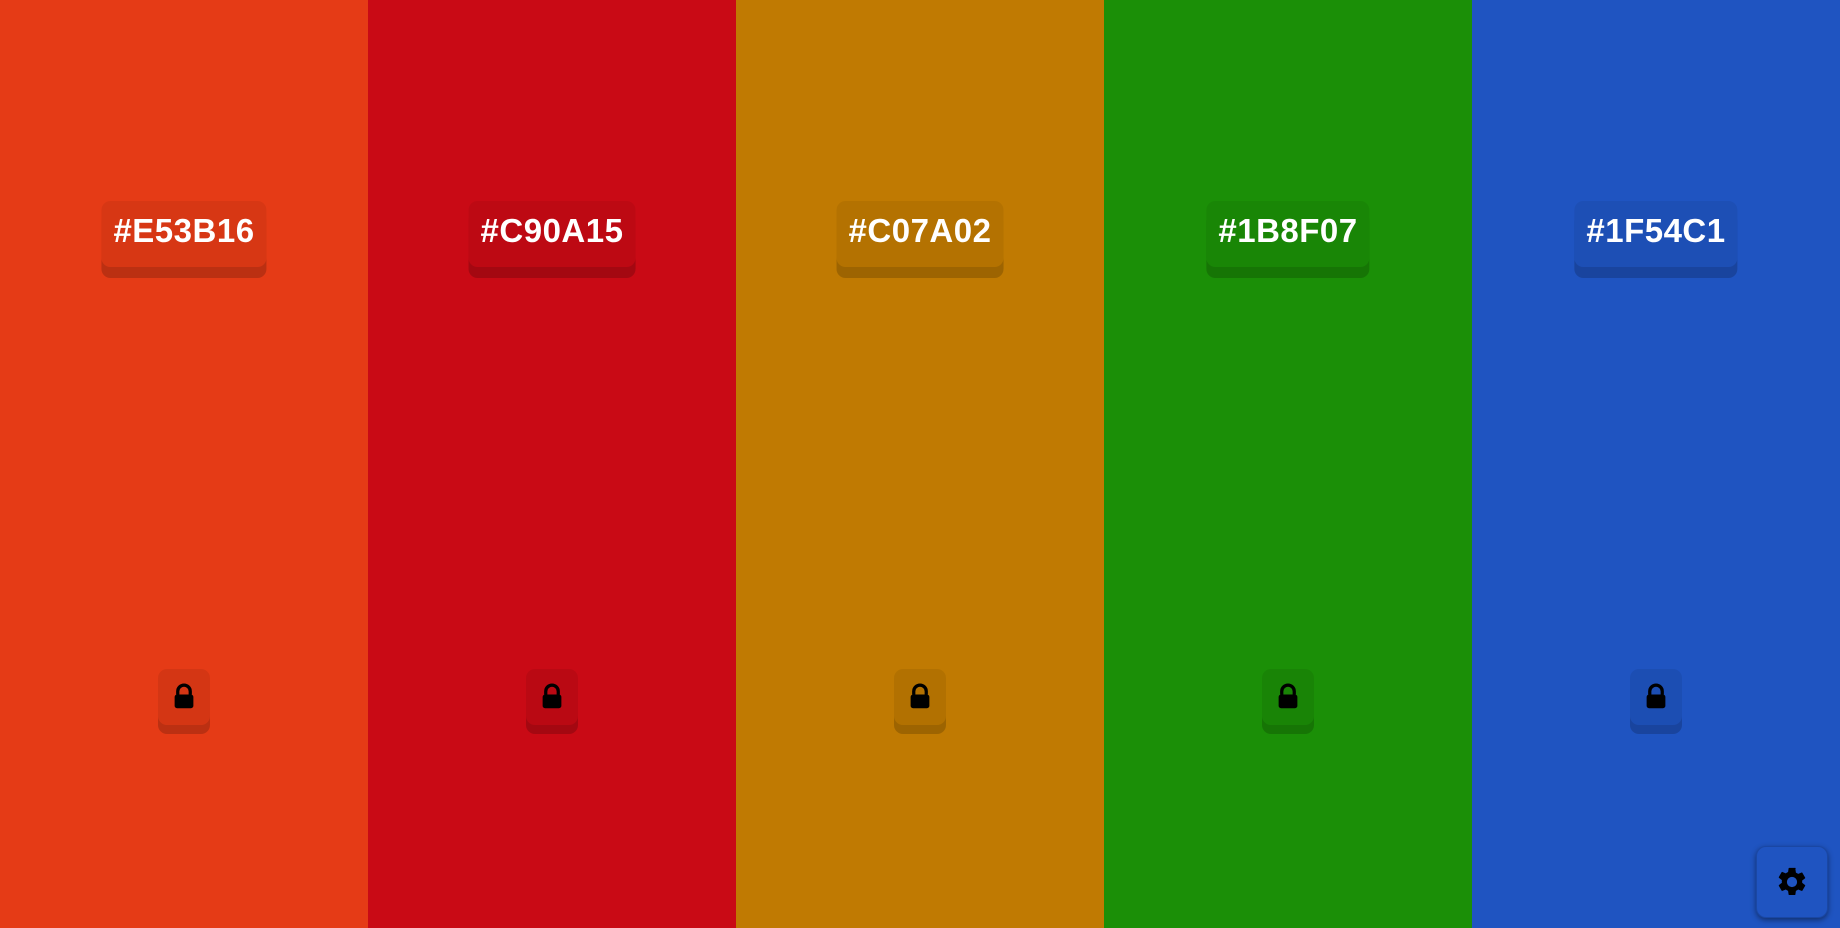 This screenshot has width=1840, height=928. Describe the element at coordinates (184, 230) in the screenshot. I see `hex-code-label: #E53B16` at that location.